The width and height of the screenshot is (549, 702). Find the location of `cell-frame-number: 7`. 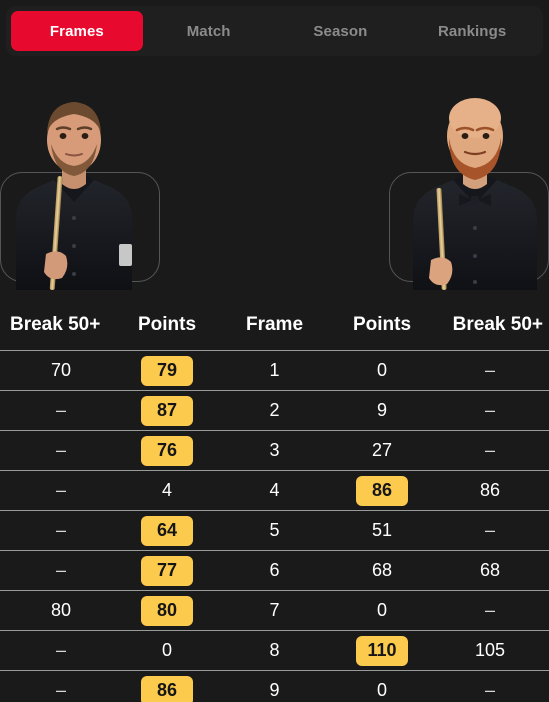

cell-frame-number: 7 is located at coordinates (274, 610).